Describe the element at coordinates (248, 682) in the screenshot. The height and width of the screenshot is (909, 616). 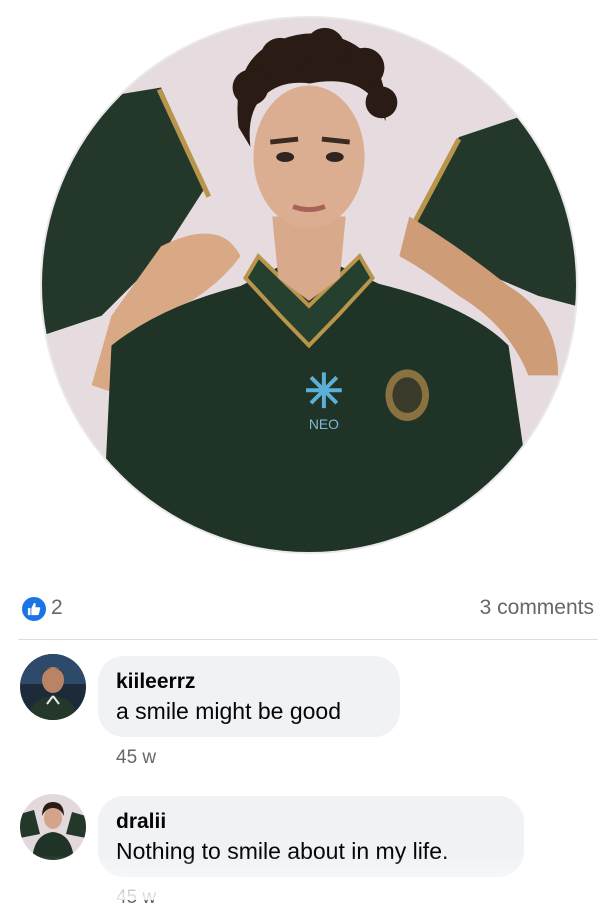
I see `comment-author: kiileerrz` at that location.